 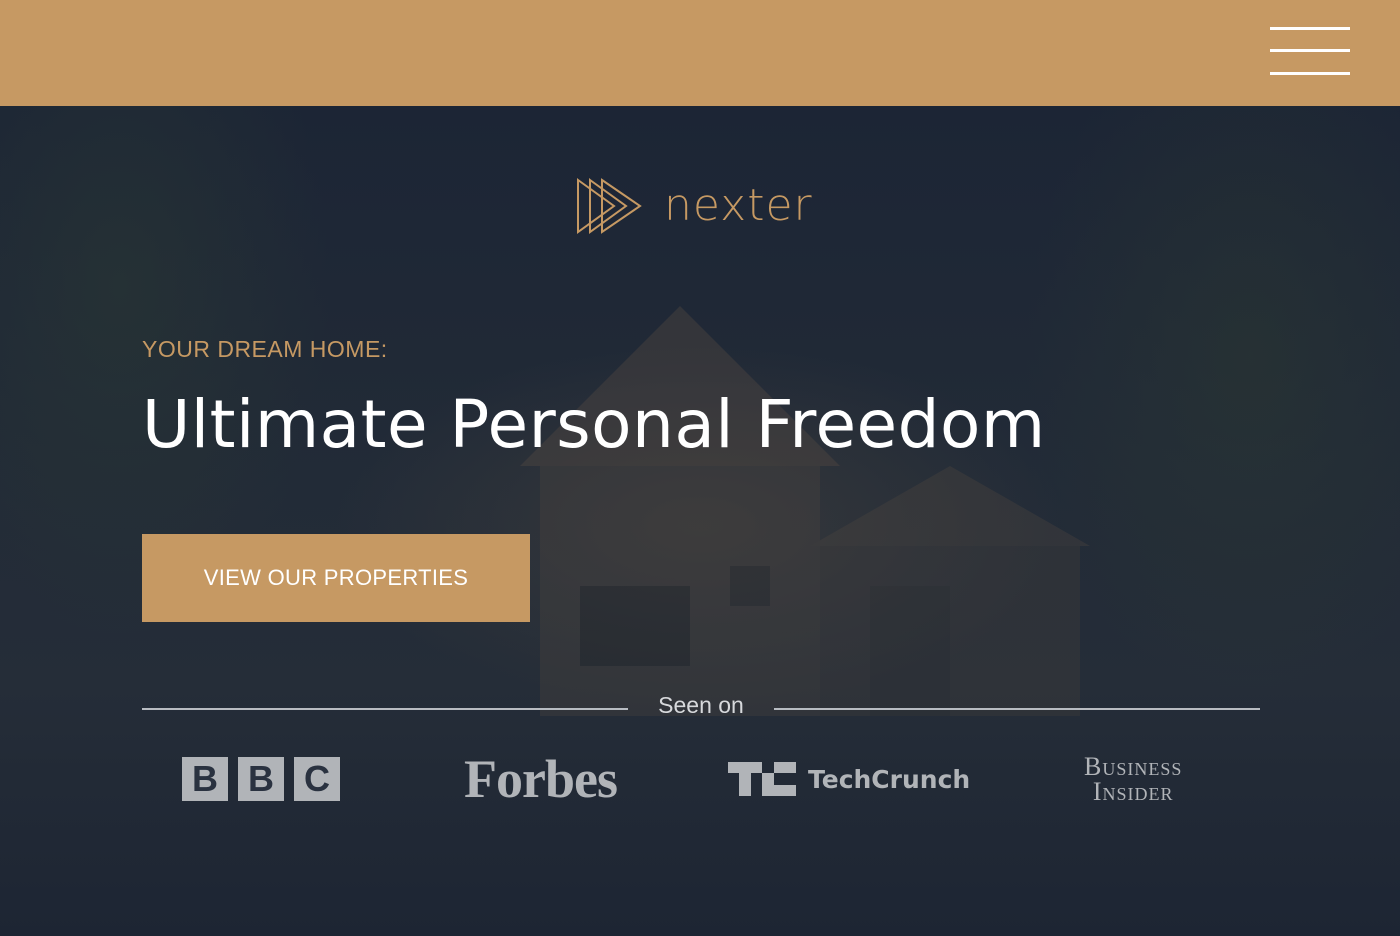 What do you see at coordinates (609, 206) in the screenshot?
I see `triple-triangle-logo-icon` at bounding box center [609, 206].